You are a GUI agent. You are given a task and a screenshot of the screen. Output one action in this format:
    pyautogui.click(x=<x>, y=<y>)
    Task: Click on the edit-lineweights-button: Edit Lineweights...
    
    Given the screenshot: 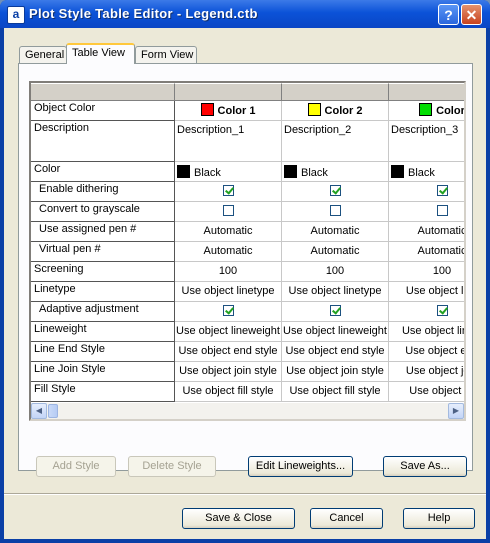 What is the action you would take?
    pyautogui.click(x=300, y=466)
    